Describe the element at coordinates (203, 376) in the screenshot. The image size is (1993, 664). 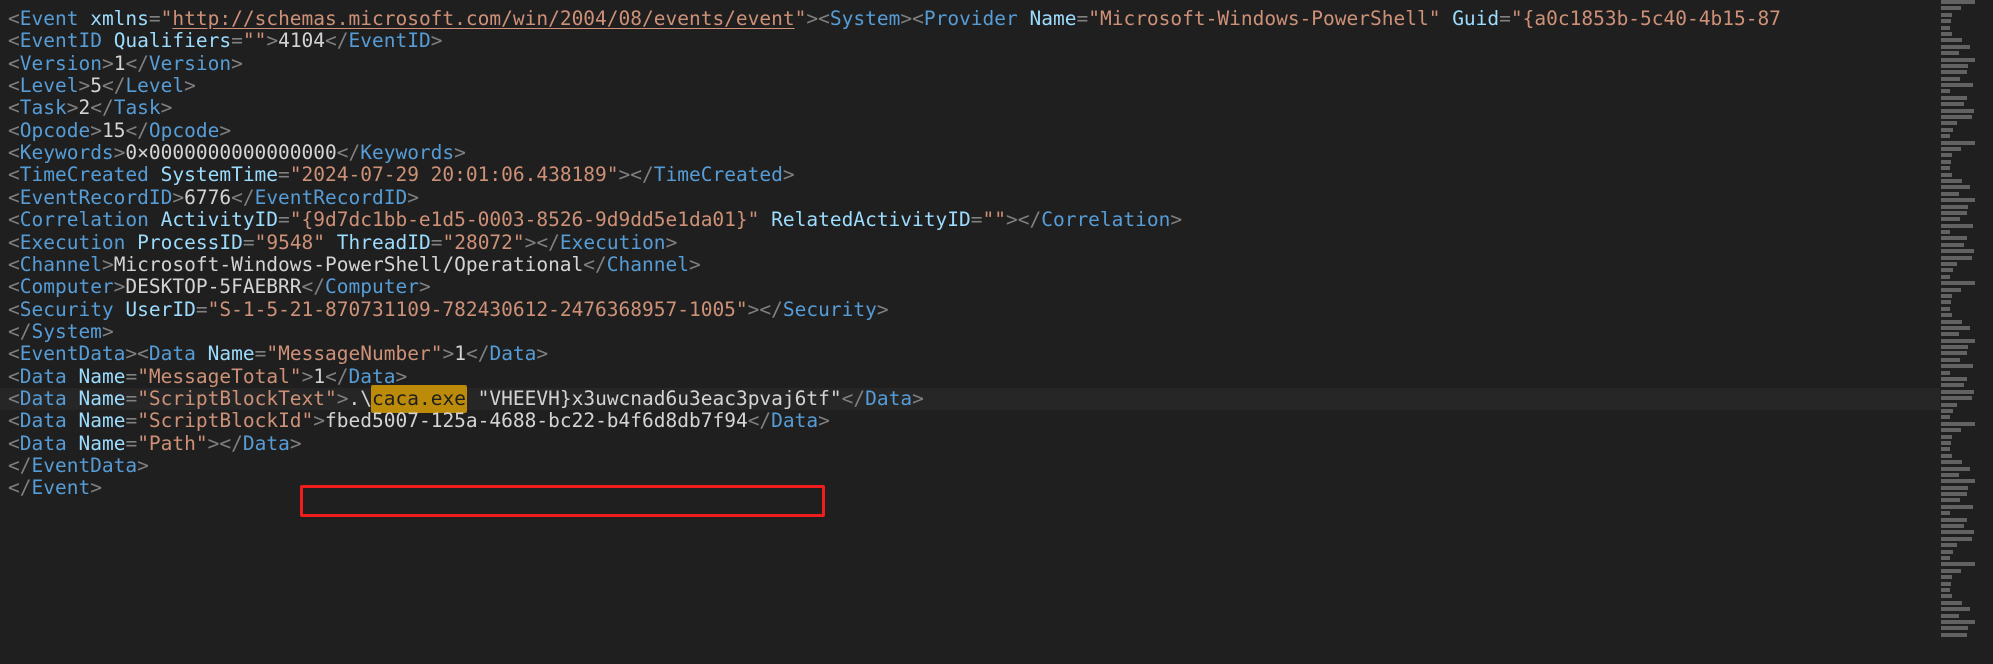
I see `code-line: <Data Name="MessageTotal">1</Data>` at that location.